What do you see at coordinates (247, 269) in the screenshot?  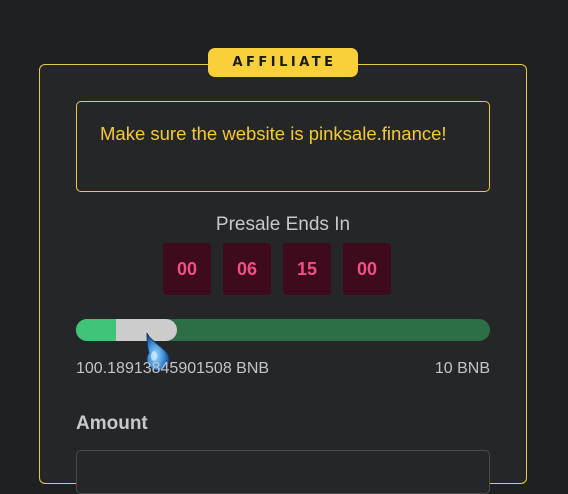 I see `countdown-hours: 06` at bounding box center [247, 269].